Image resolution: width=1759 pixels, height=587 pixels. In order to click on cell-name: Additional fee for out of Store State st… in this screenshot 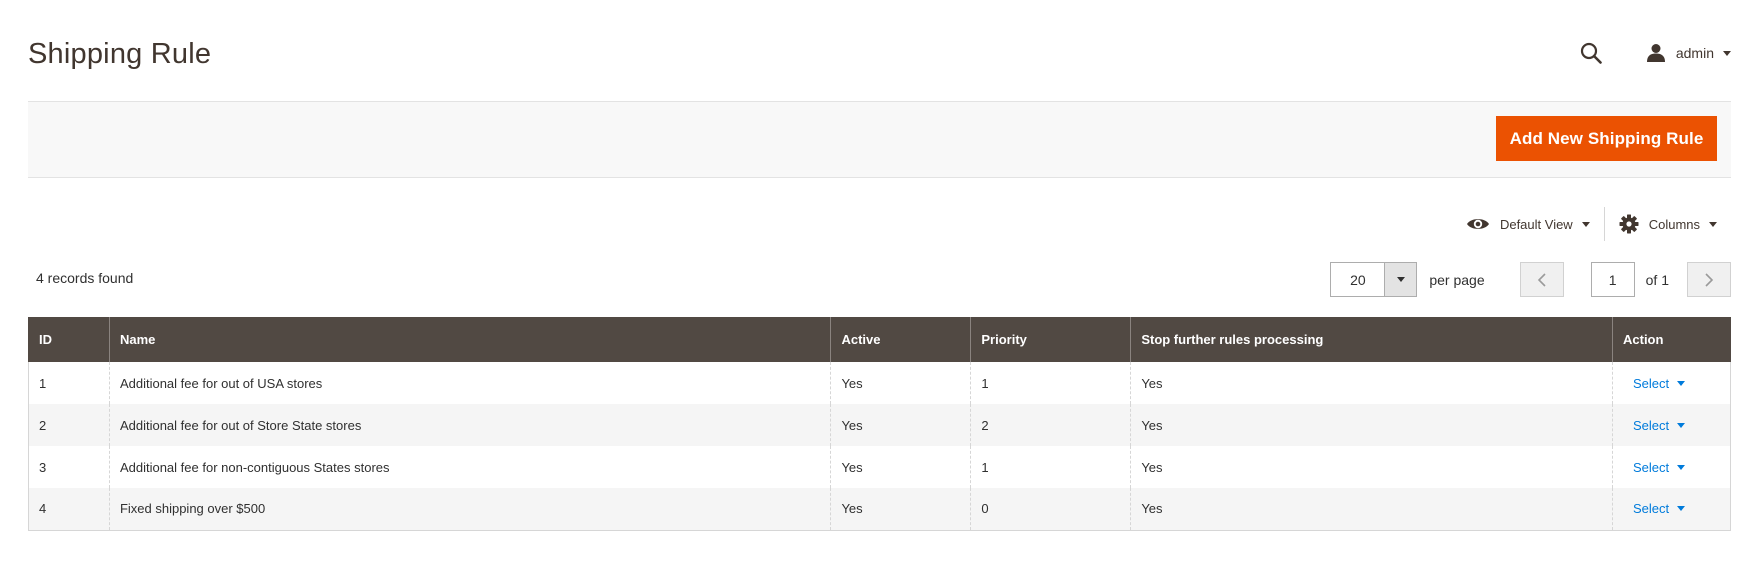, I will do `click(469, 425)`.